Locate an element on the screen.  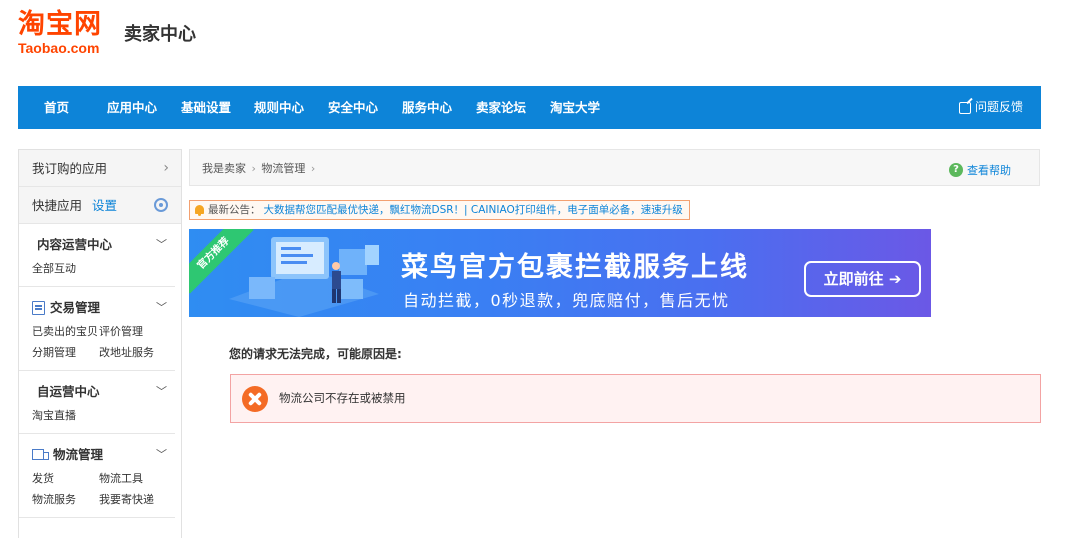
sidebar-subscribed-apps: 我订购的应用 › is located at coordinates (100, 168).